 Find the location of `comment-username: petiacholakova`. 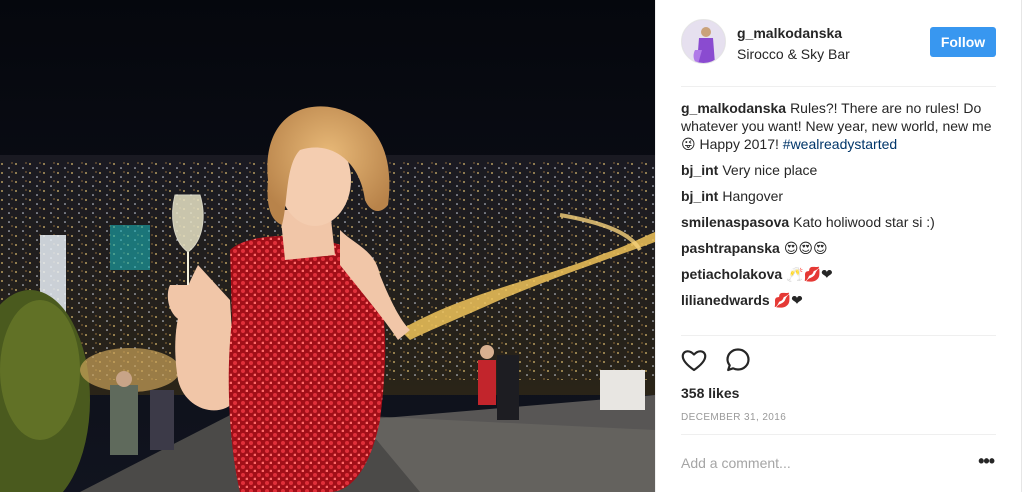

comment-username: petiacholakova is located at coordinates (731, 274).